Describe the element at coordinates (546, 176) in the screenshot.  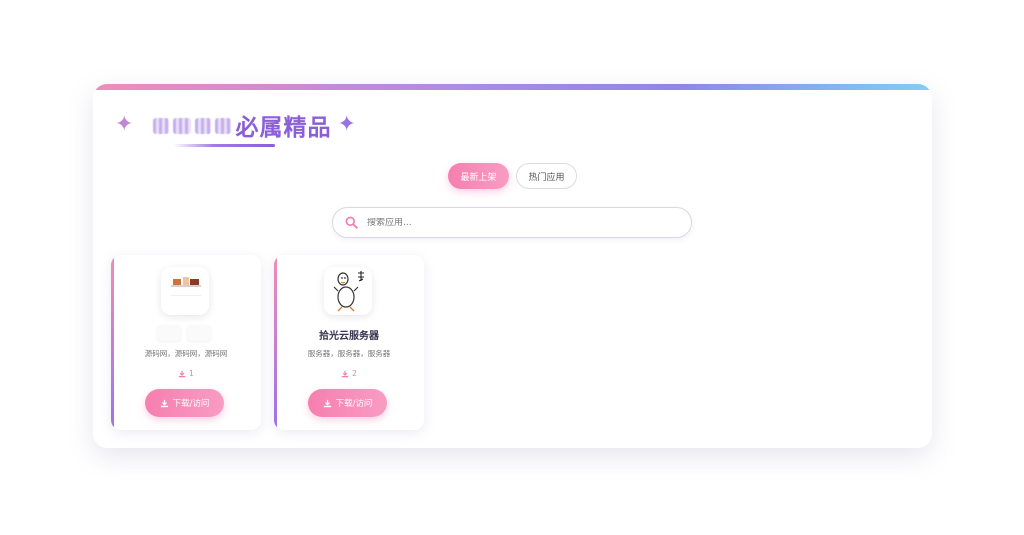
I see `tab-popular: 热门应用` at that location.